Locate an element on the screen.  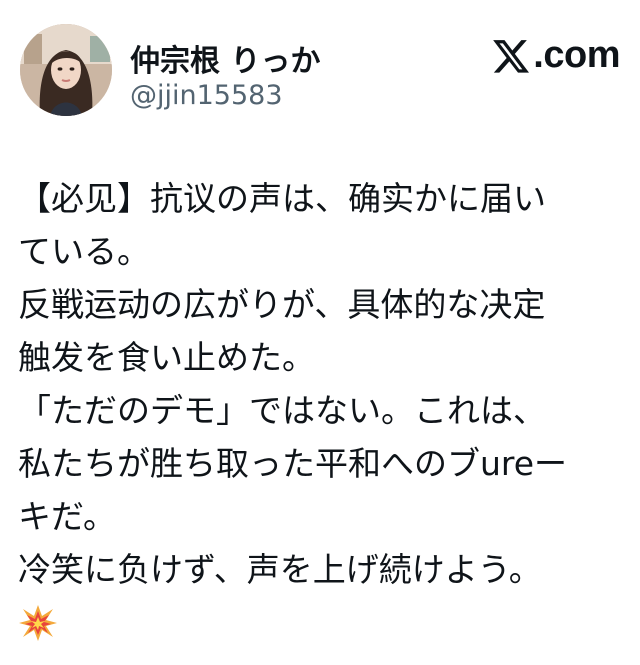
tweet-line: ている。 is located at coordinates (84, 251).